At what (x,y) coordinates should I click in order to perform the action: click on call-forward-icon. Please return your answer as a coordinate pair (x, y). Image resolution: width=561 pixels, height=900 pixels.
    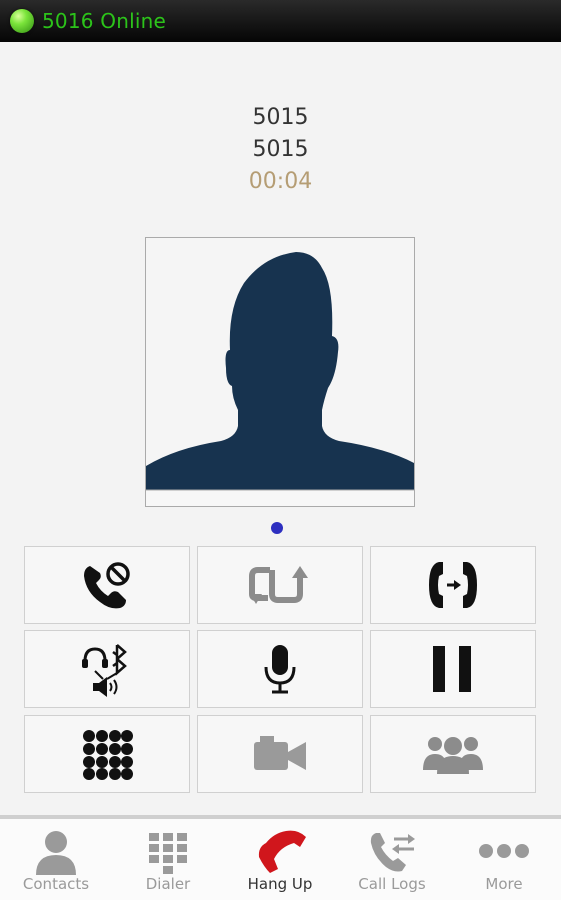
    Looking at the image, I should click on (453, 585).